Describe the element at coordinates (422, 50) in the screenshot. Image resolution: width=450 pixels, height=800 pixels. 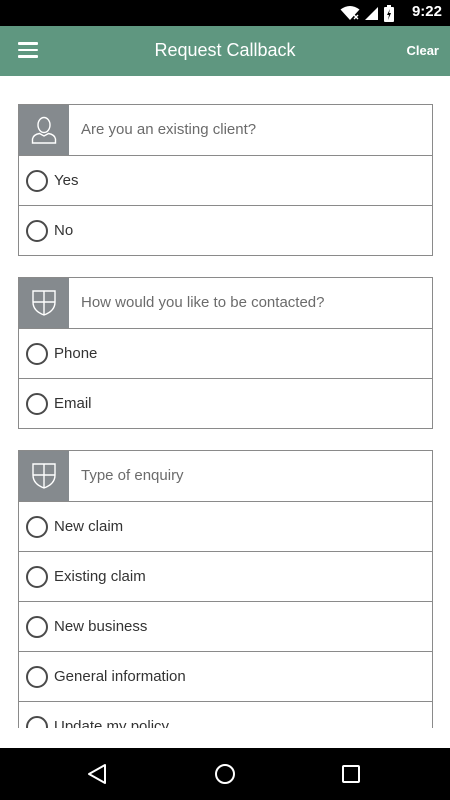
I see `clear-button: Clear` at that location.